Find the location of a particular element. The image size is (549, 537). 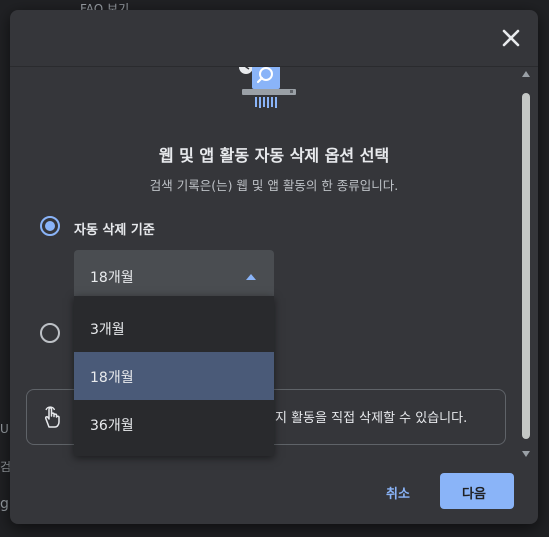

hand-pointer-icon is located at coordinates (52, 417).